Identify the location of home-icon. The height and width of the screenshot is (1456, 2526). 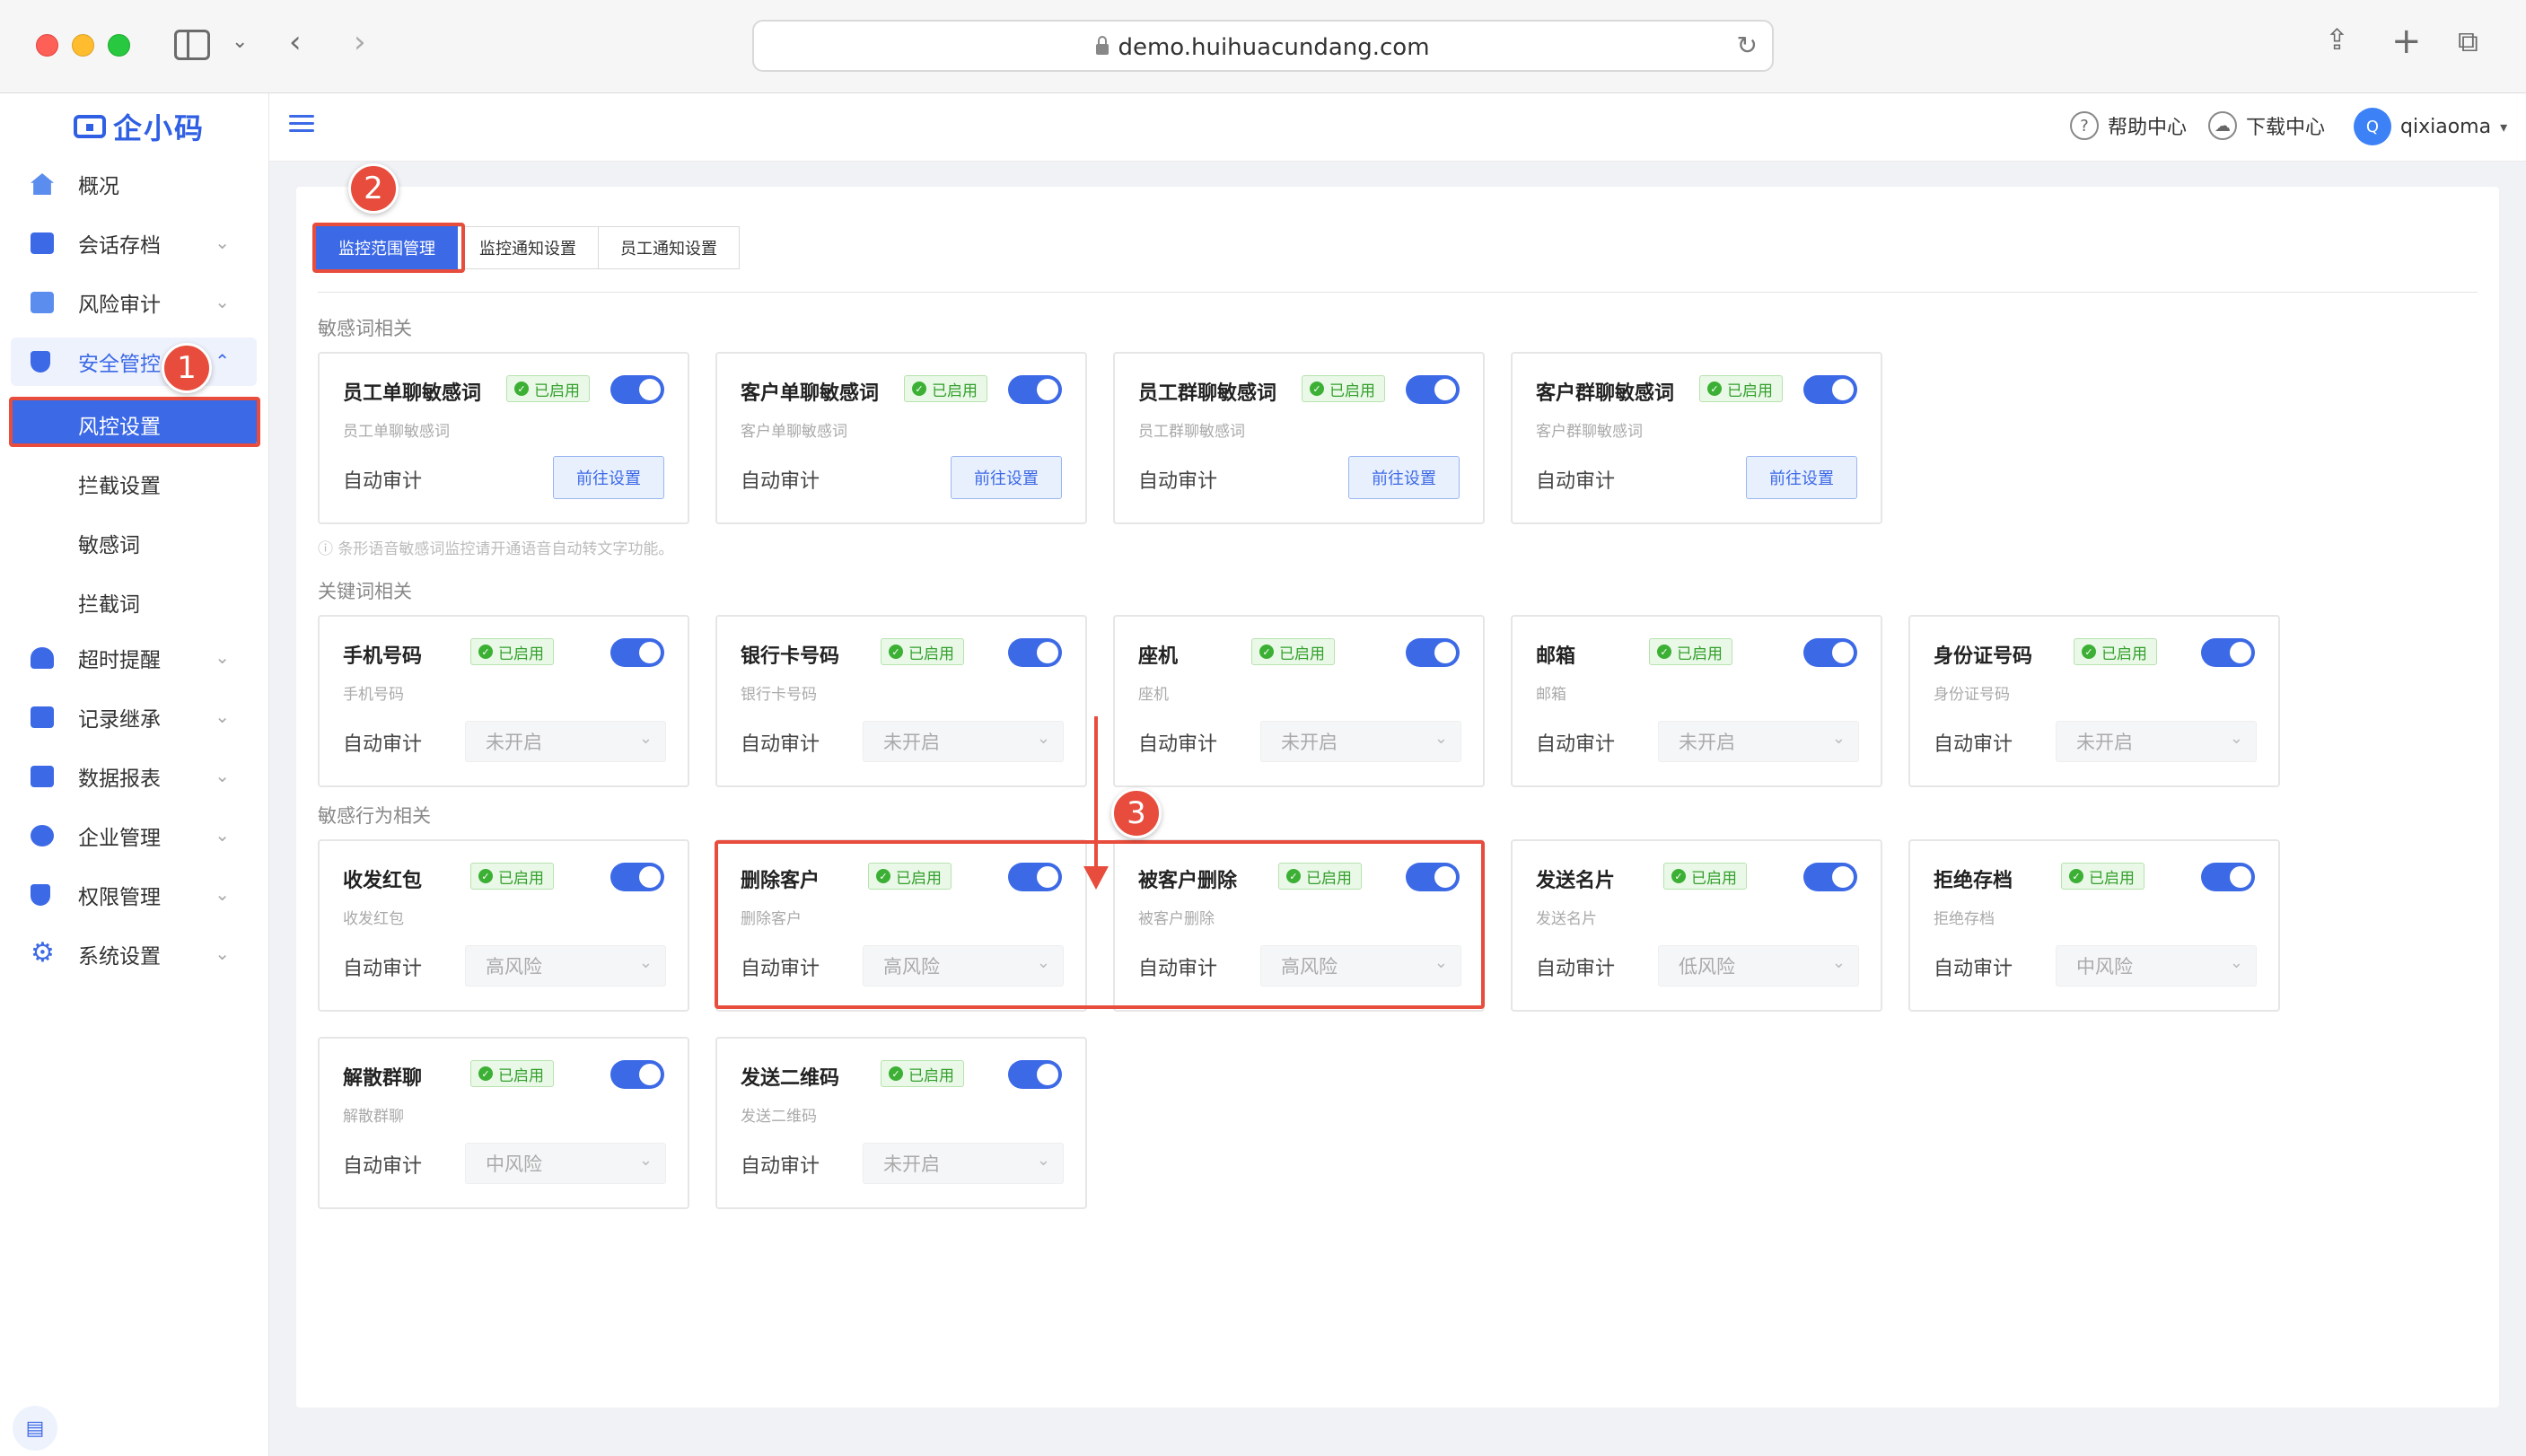
(42, 184).